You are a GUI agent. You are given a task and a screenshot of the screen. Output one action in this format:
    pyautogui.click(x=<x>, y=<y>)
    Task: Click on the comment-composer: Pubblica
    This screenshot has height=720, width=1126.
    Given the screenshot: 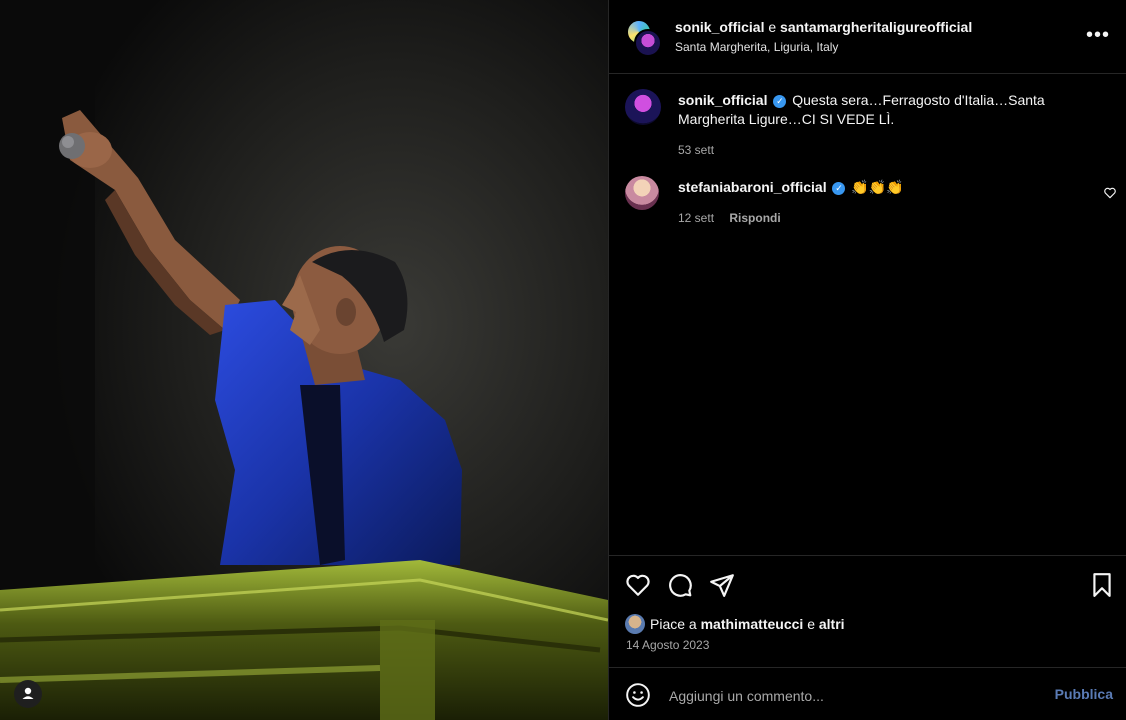 What is the action you would take?
    pyautogui.click(x=867, y=693)
    